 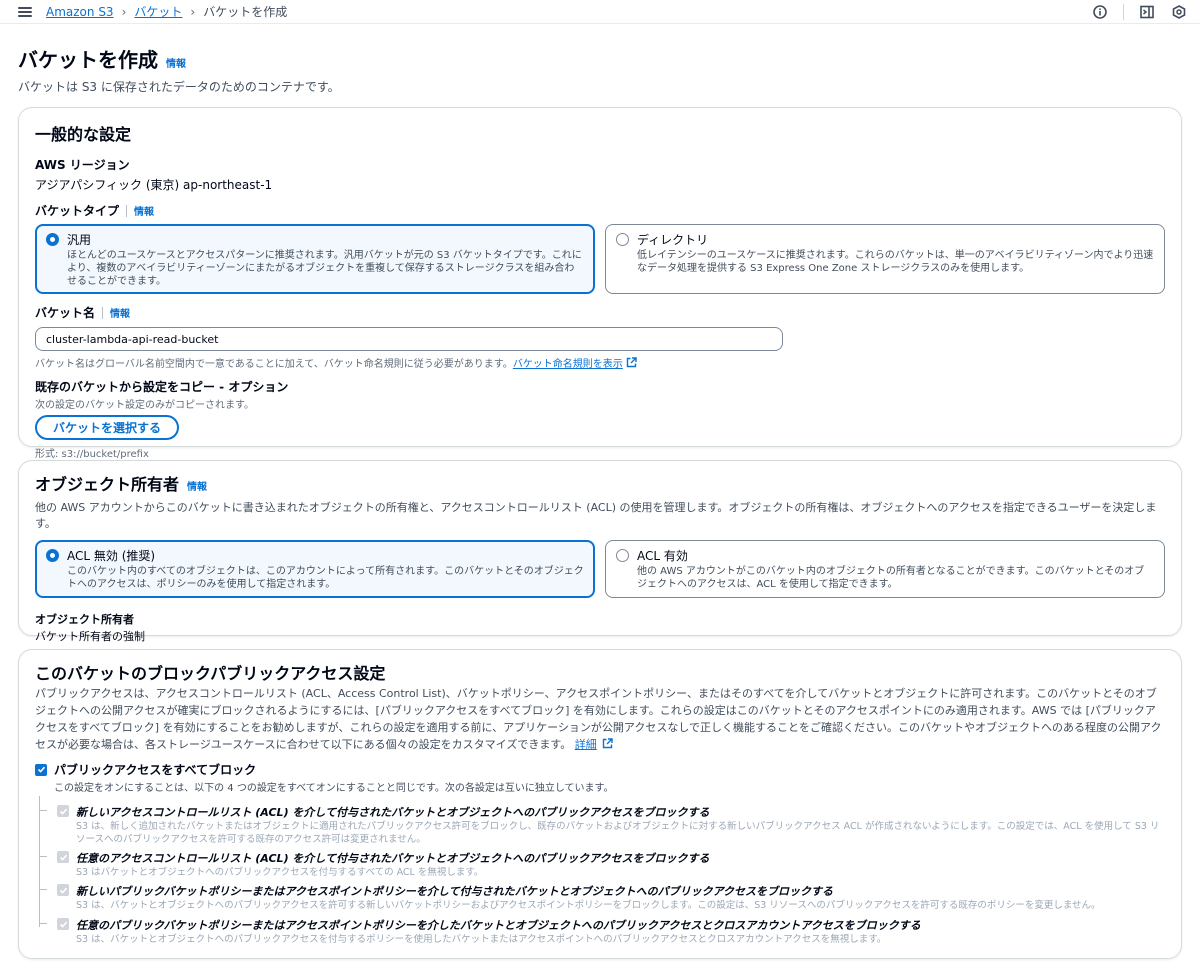 What do you see at coordinates (92, 454) in the screenshot?
I see `format-hint: 形式: s3://bucket/prefix` at bounding box center [92, 454].